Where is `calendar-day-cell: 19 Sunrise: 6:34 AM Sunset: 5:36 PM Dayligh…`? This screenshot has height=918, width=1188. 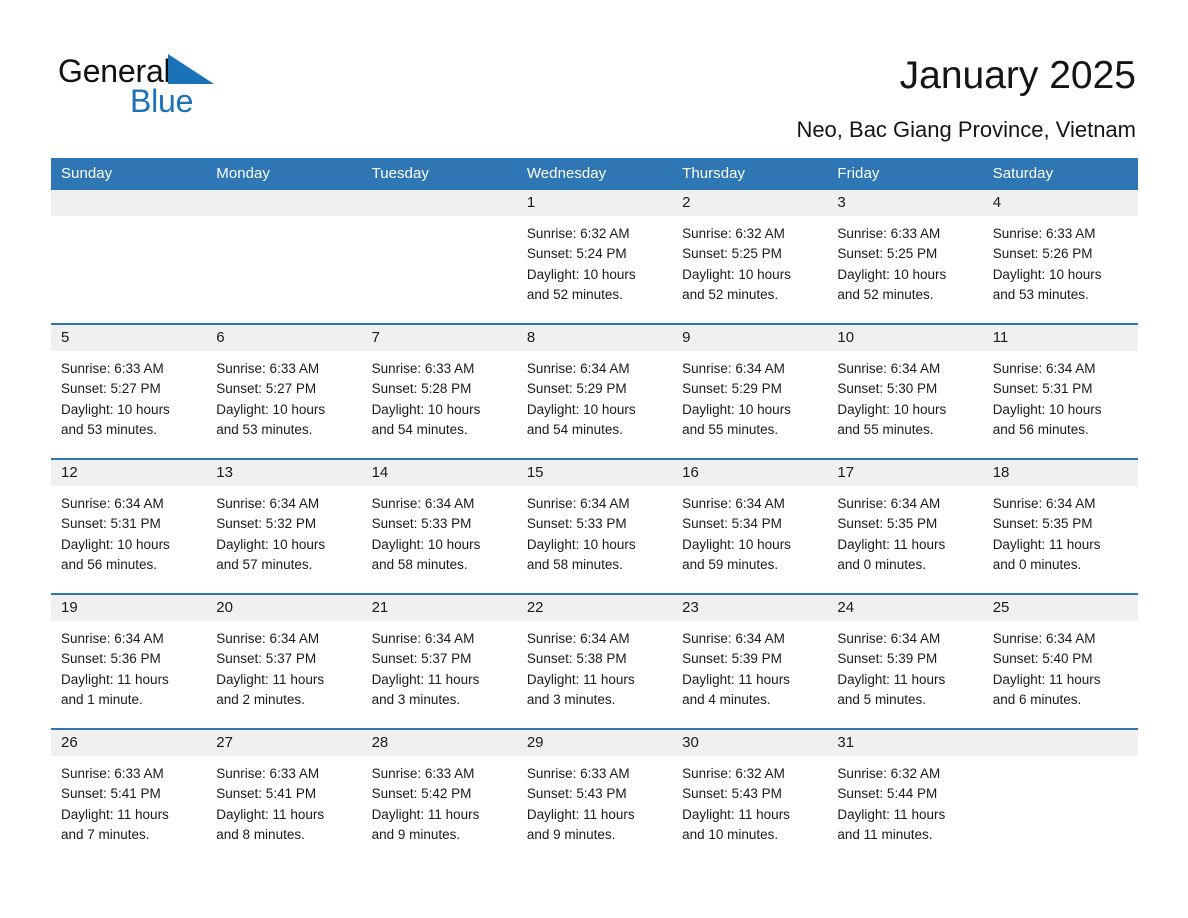 calendar-day-cell: 19 Sunrise: 6:34 AM Sunset: 5:36 PM Dayligh… is located at coordinates (129, 661).